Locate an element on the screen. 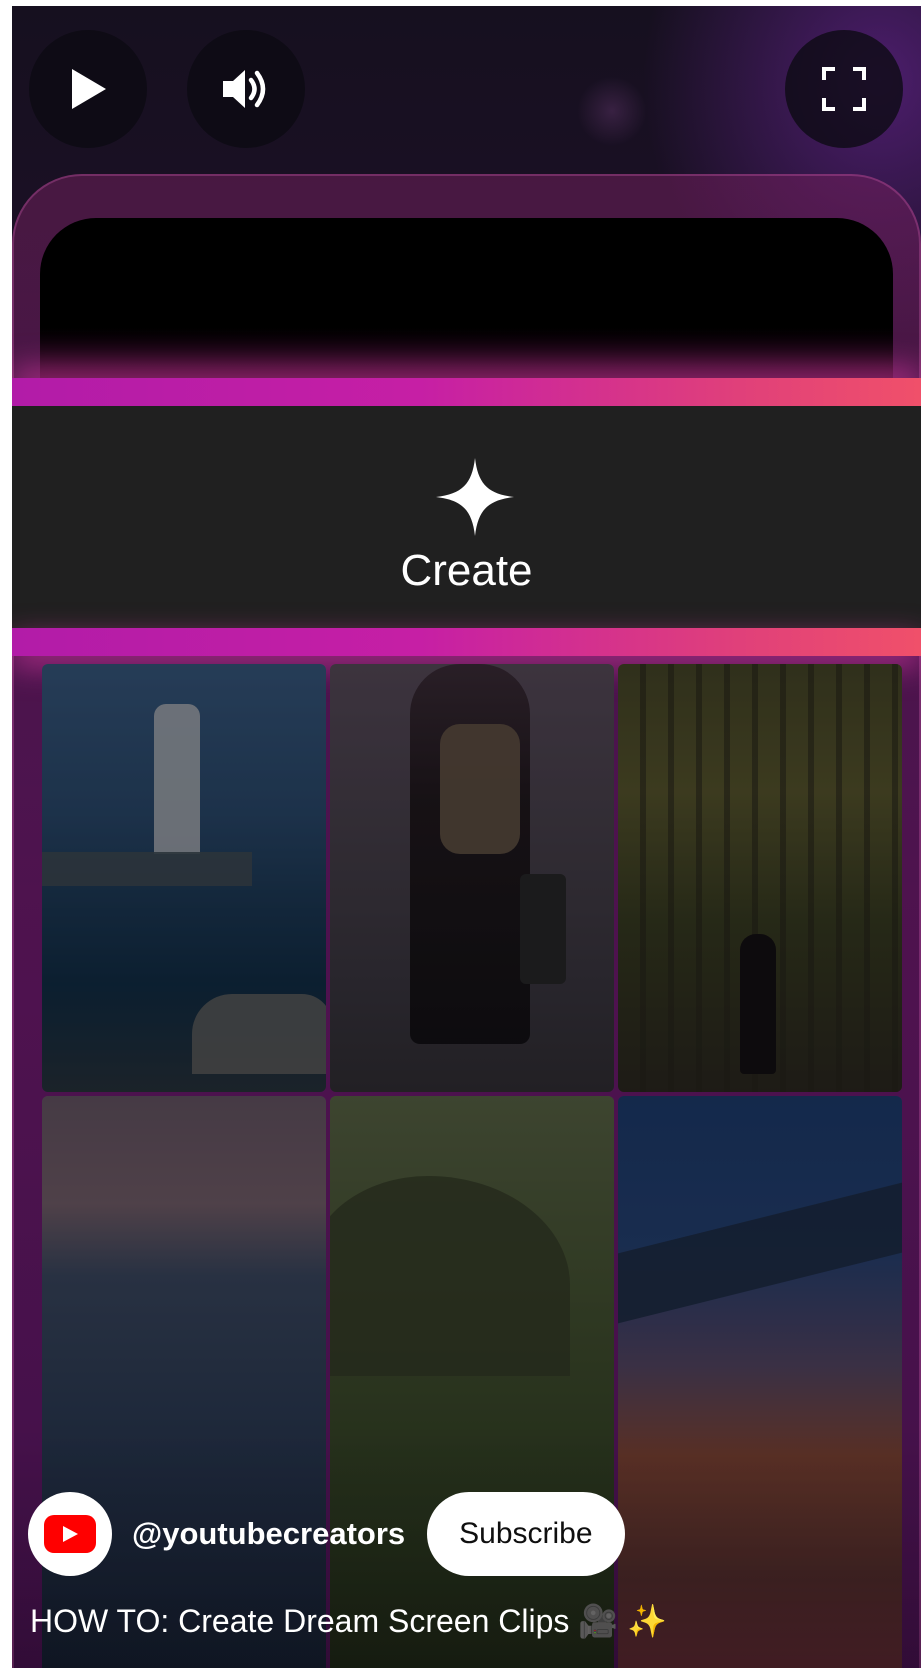 This screenshot has height=1668, width=921. wing-shape is located at coordinates (760, 1251).